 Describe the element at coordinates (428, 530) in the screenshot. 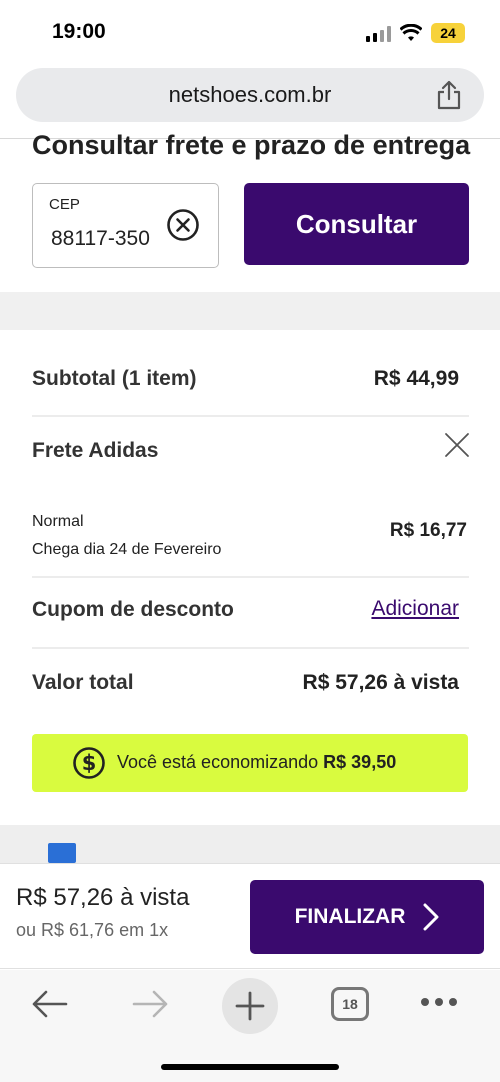

I see `freight-value: R$ 16,77` at that location.